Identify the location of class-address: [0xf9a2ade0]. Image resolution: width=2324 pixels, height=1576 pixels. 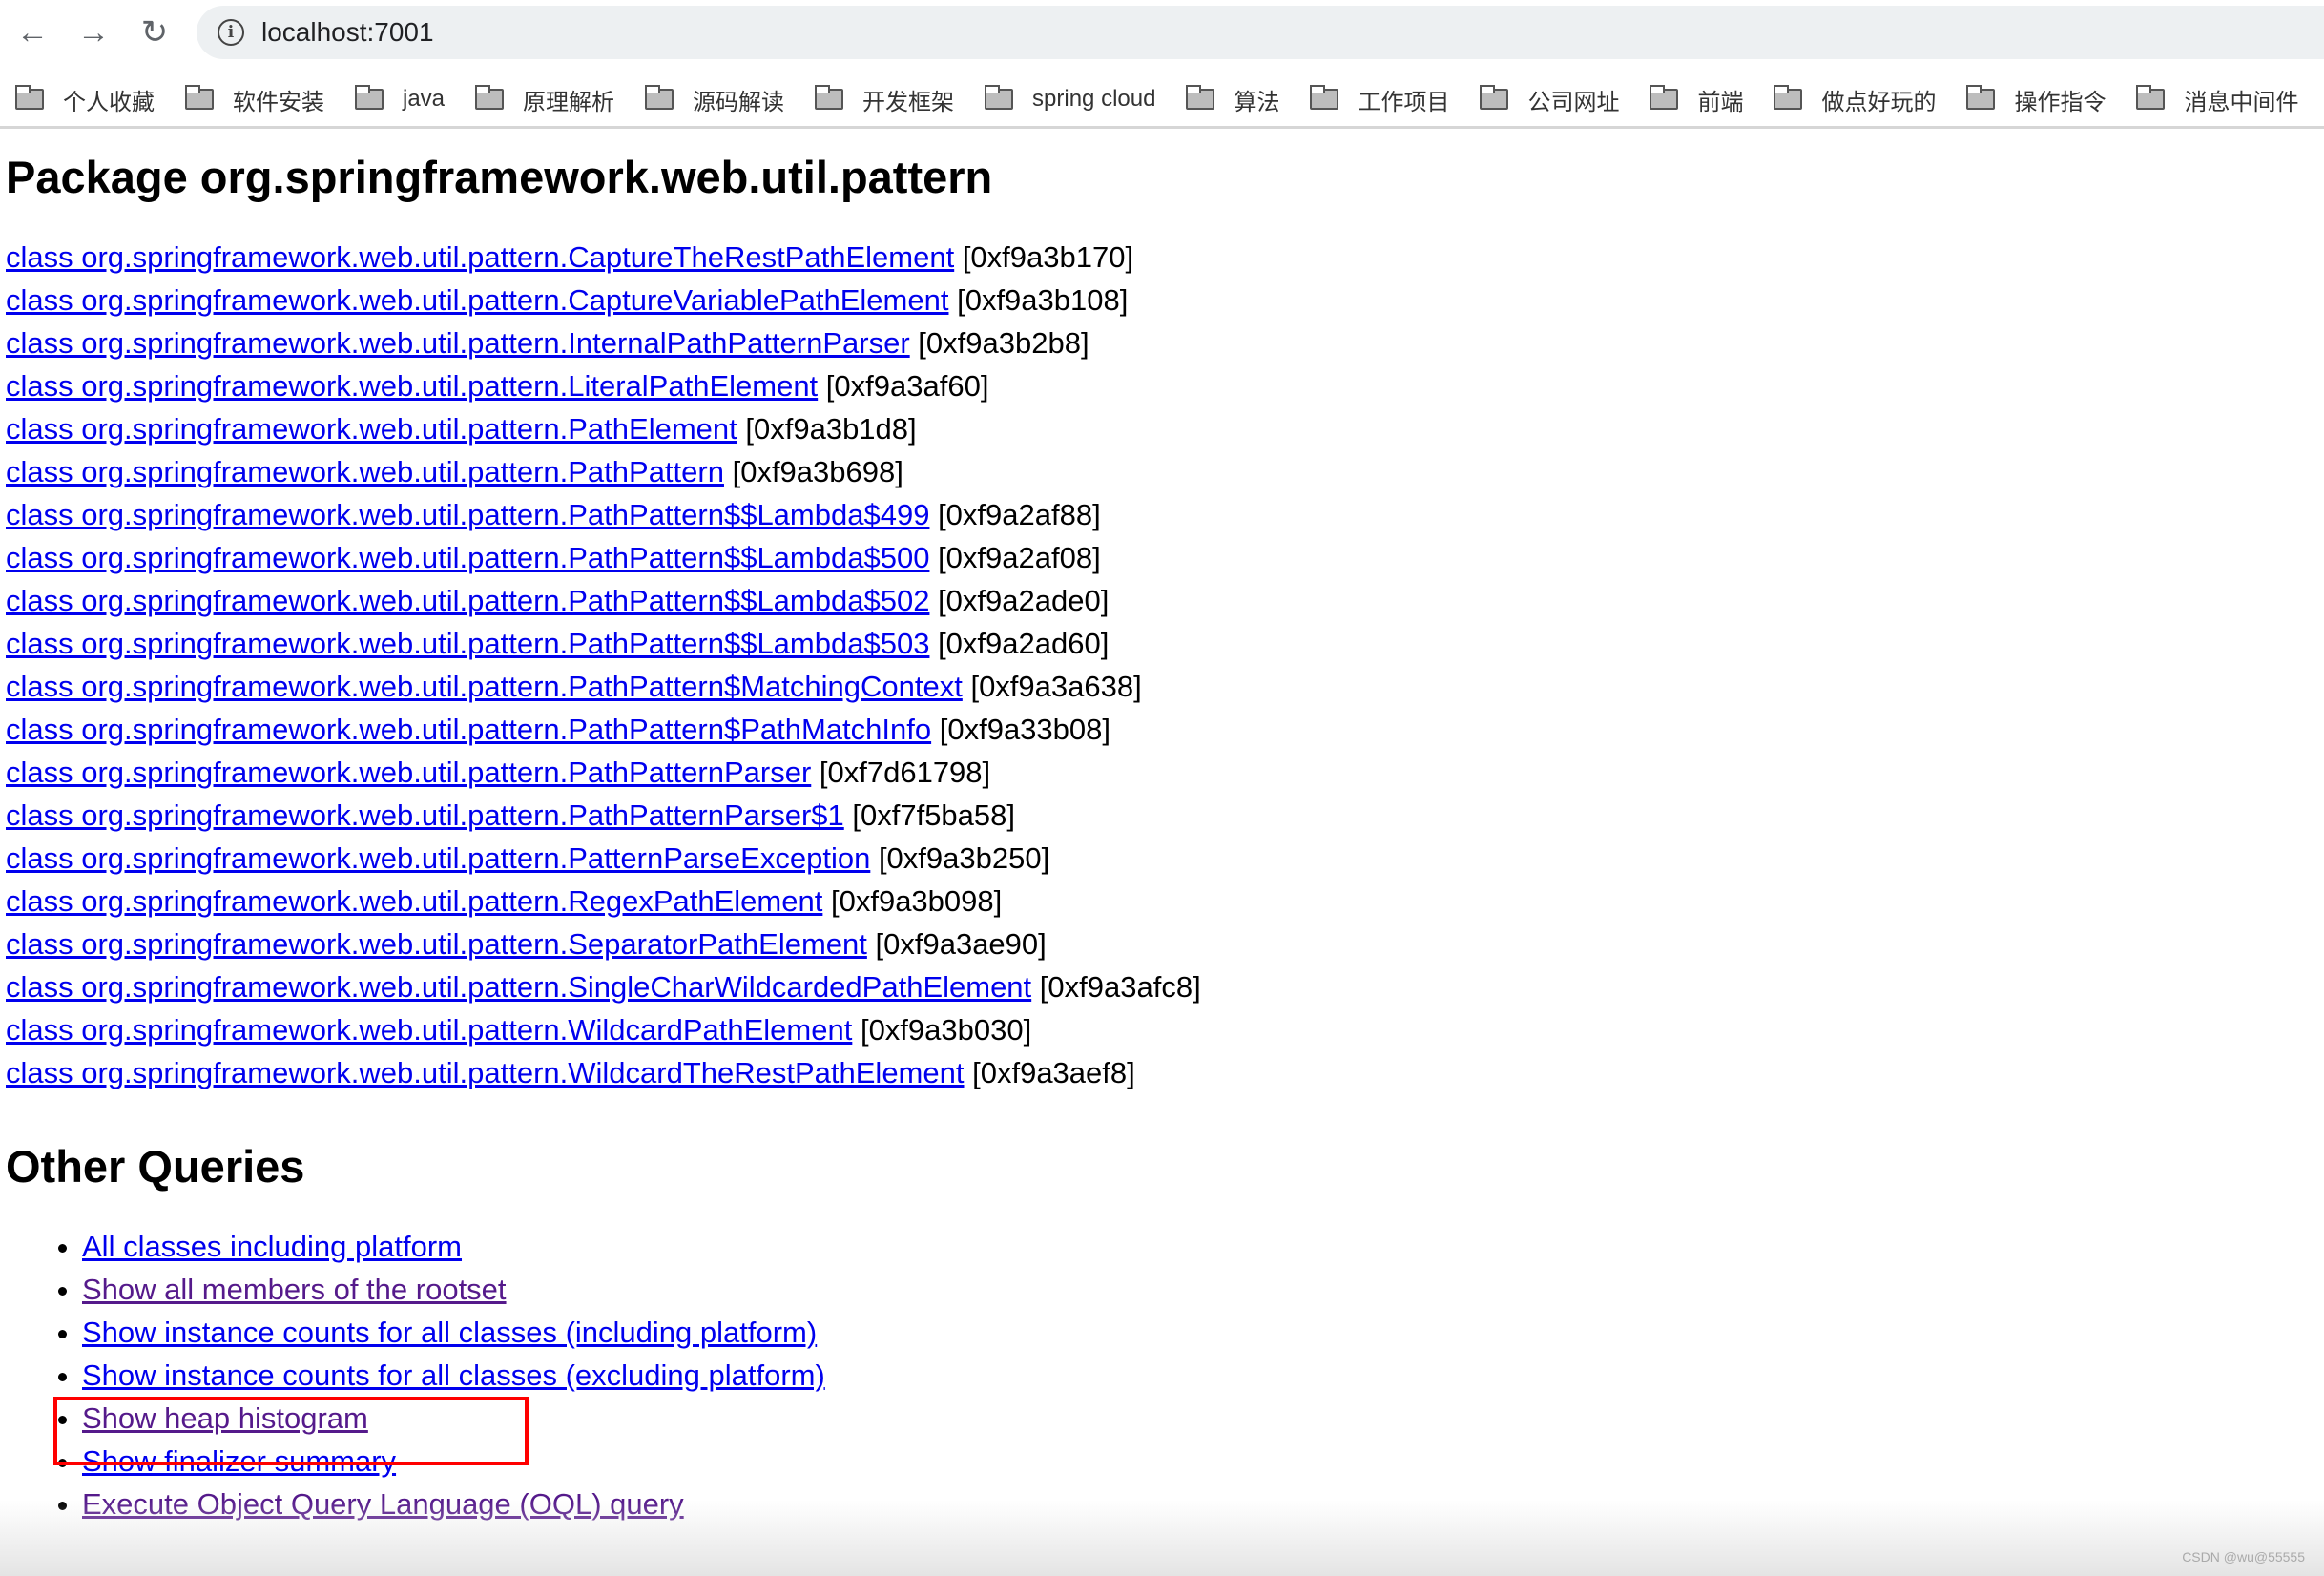
(1024, 600).